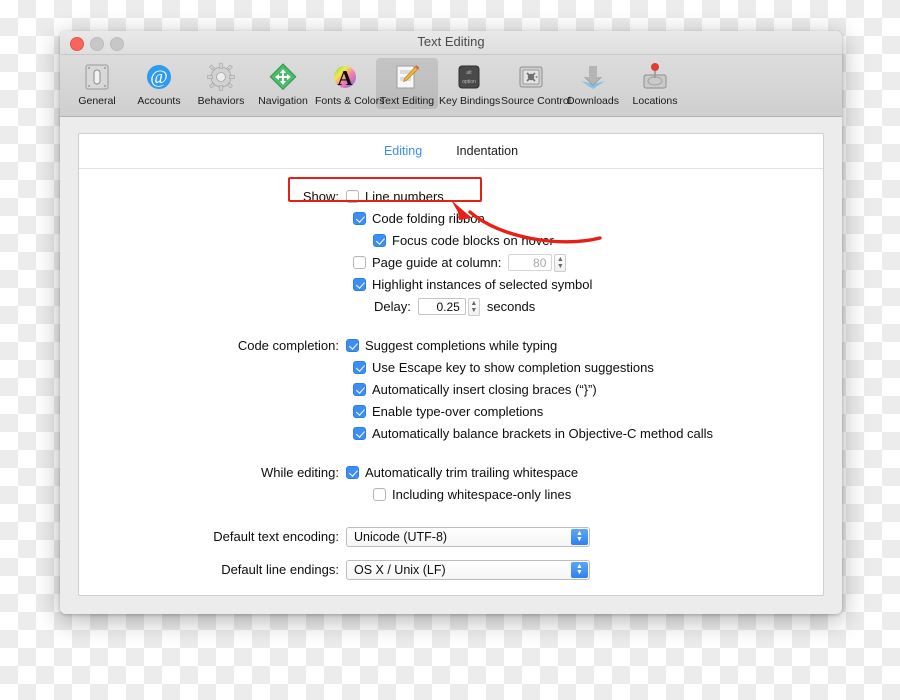 This screenshot has height=700, width=900. I want to click on toolbar-item-fonts-colors: A Fonts & Colors, so click(349, 83).